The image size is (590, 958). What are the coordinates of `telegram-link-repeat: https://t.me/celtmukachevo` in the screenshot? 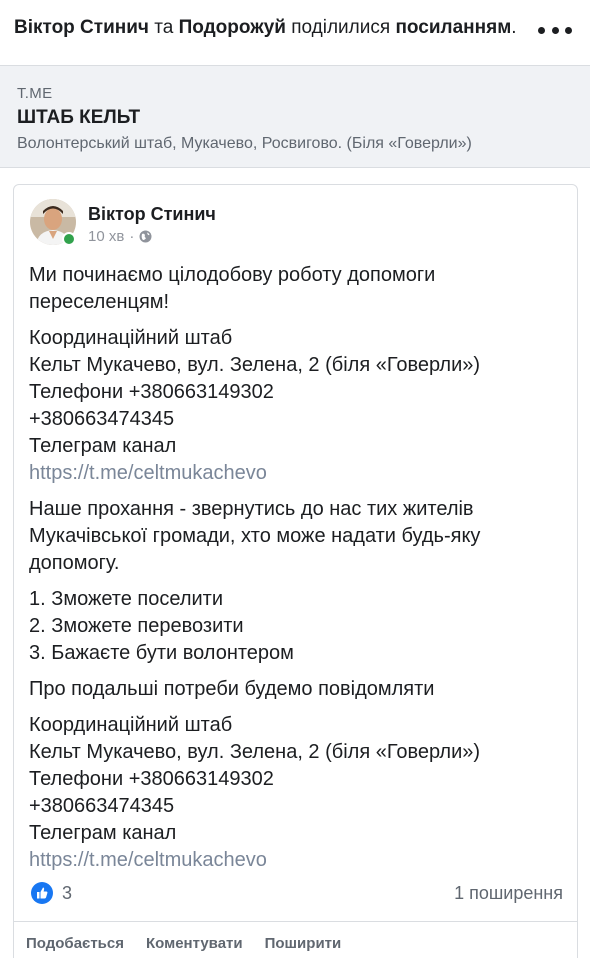 It's located at (299, 860).